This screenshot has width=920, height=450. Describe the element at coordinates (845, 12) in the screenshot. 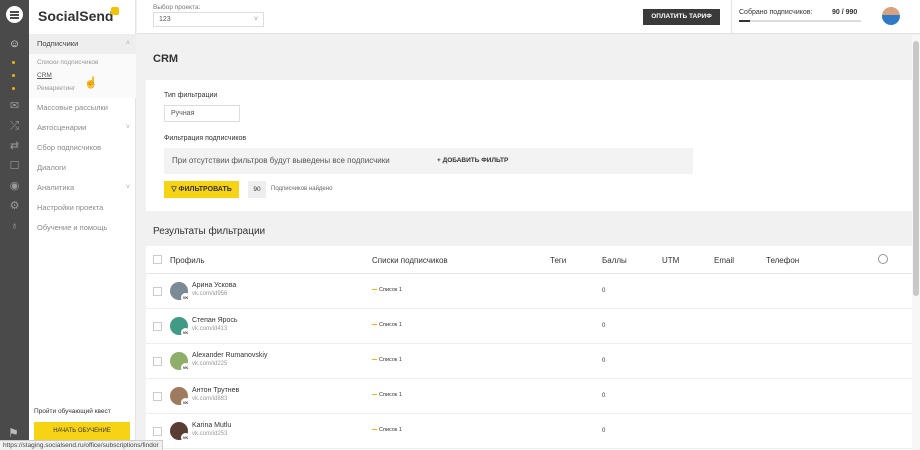

I see `subscribers-collected-count: 90 / 990` at that location.